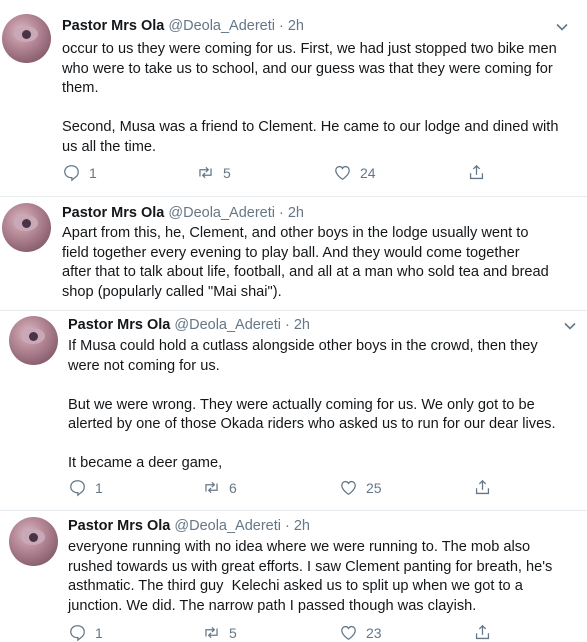 This screenshot has width=587, height=642. Describe the element at coordinates (219, 487) in the screenshot. I see `retweet-button: 6` at that location.